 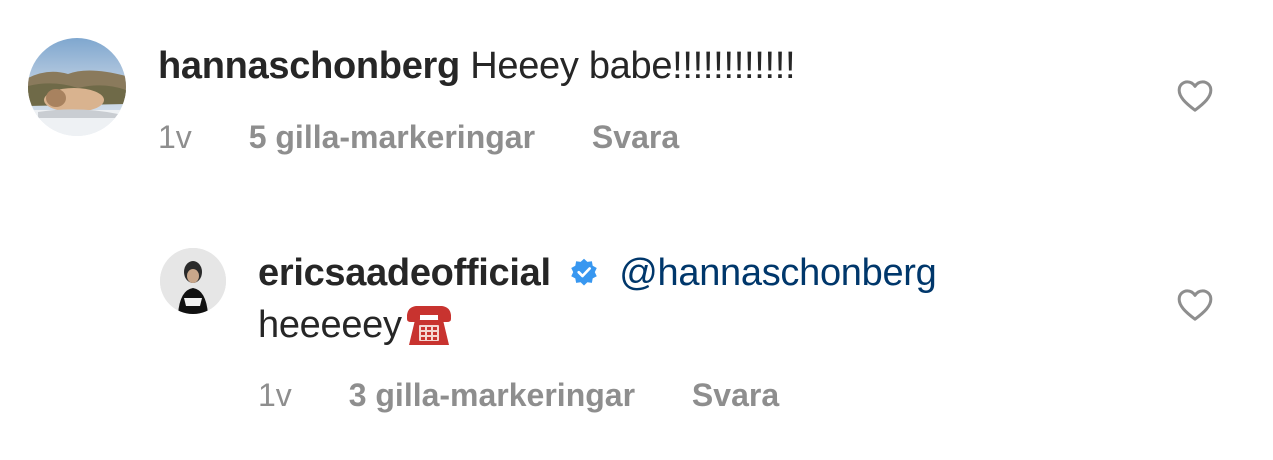 I want to click on mention-link: @hannaschonberg, so click(x=778, y=273).